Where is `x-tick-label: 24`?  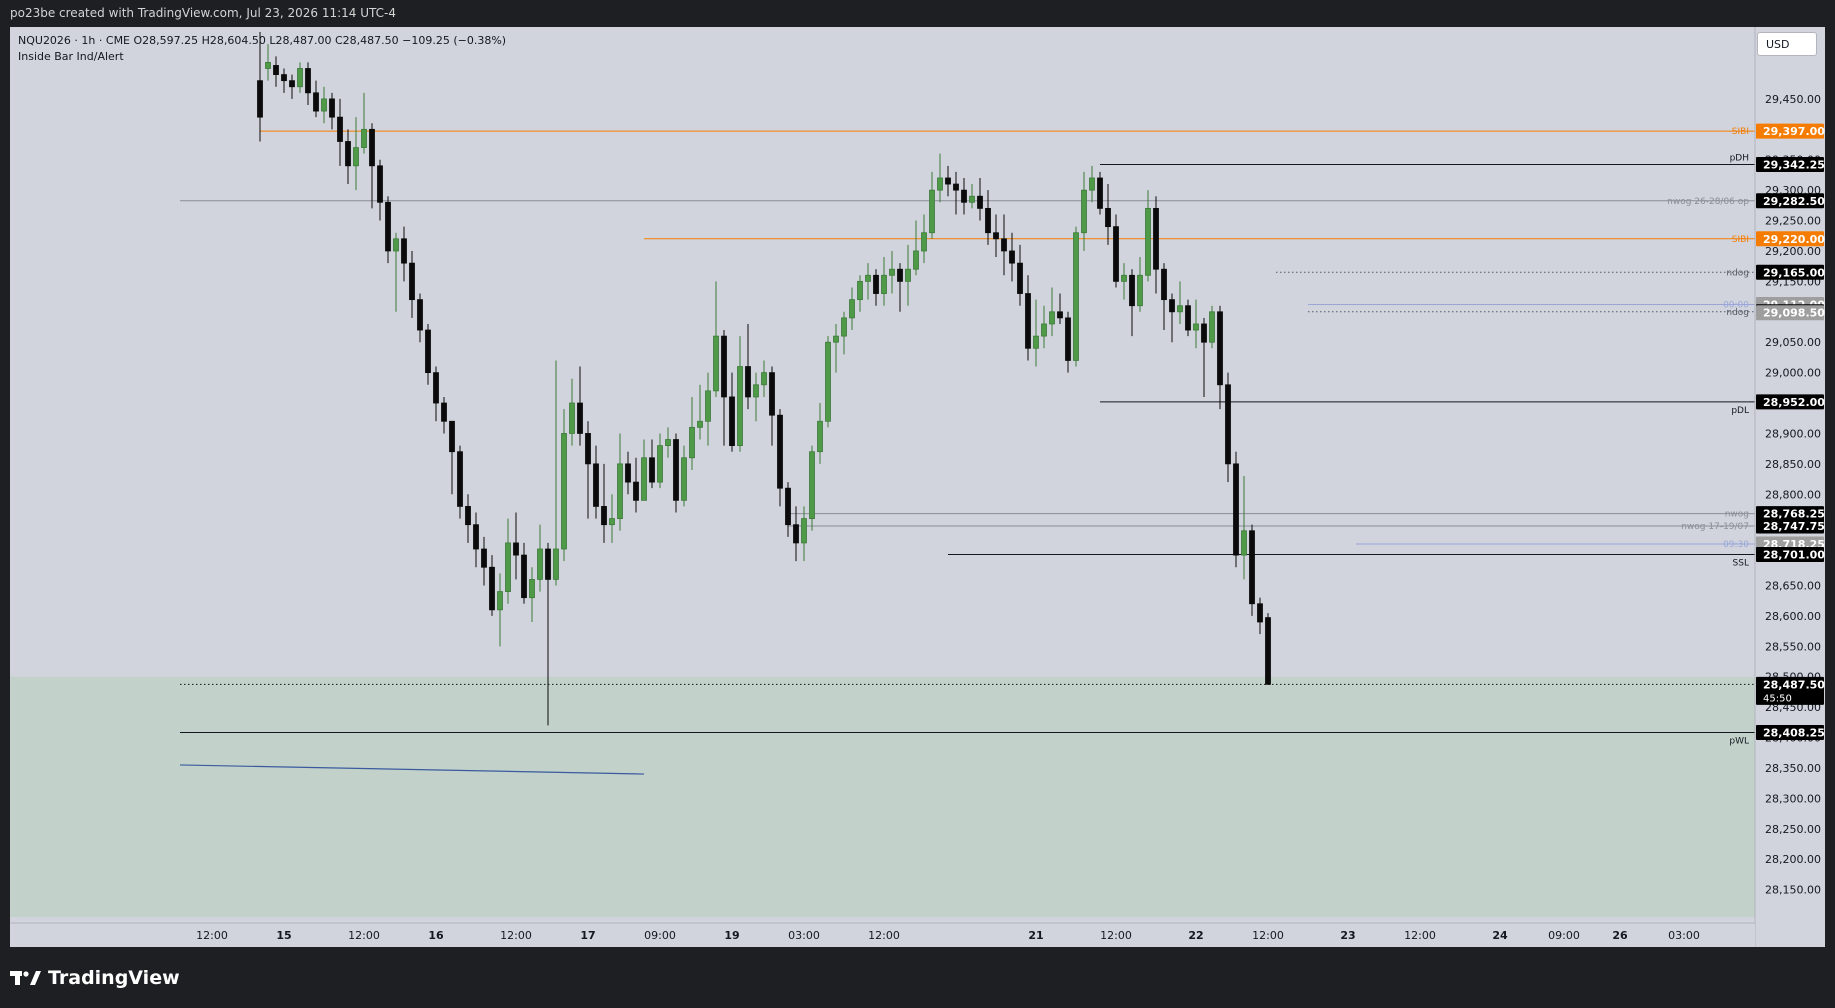 x-tick-label: 24 is located at coordinates (1500, 935).